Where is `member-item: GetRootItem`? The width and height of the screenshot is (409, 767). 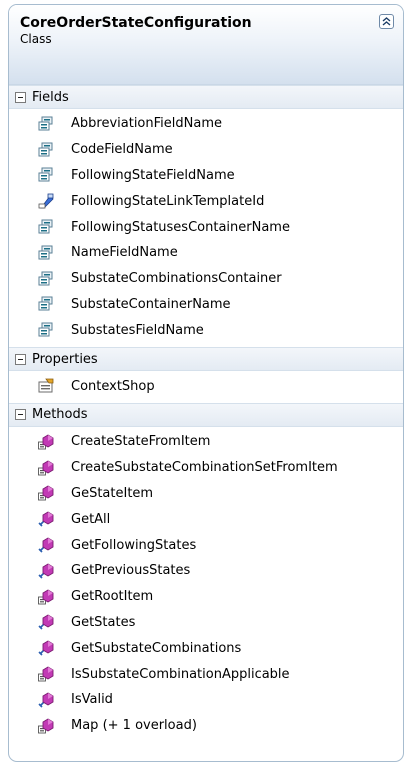 member-item: GetRootItem is located at coordinates (206, 597).